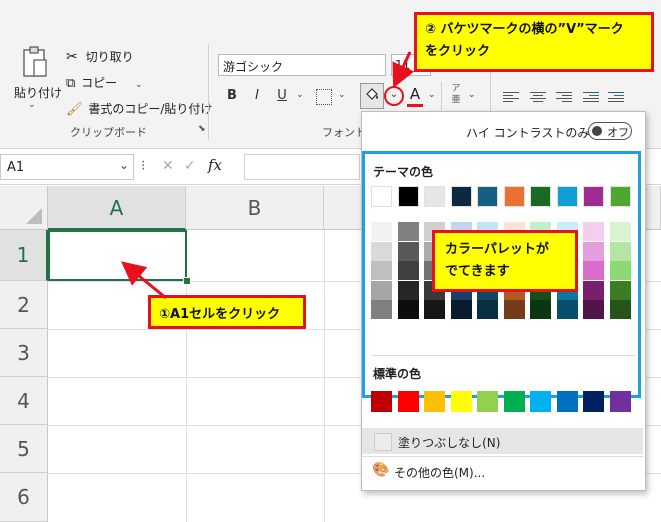 The image size is (661, 522). Describe the element at coordinates (403, 70) in the screenshot. I see `arrow-to-dropdown` at that location.